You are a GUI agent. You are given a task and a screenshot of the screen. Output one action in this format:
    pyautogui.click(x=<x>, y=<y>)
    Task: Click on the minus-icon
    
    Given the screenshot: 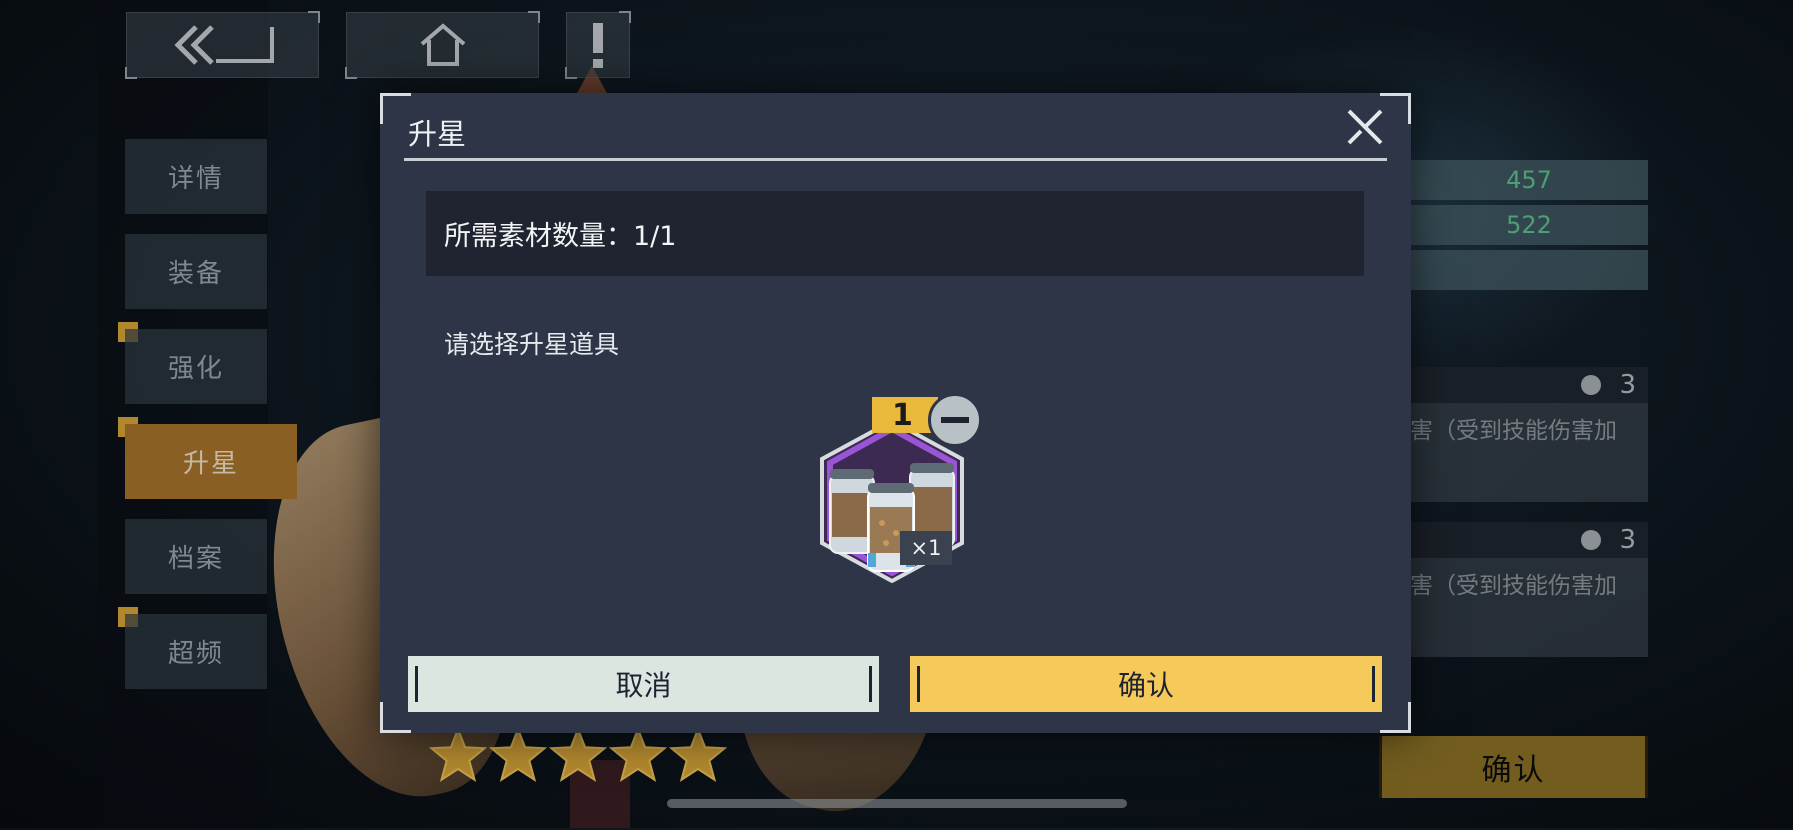 What is the action you would take?
    pyautogui.click(x=955, y=420)
    